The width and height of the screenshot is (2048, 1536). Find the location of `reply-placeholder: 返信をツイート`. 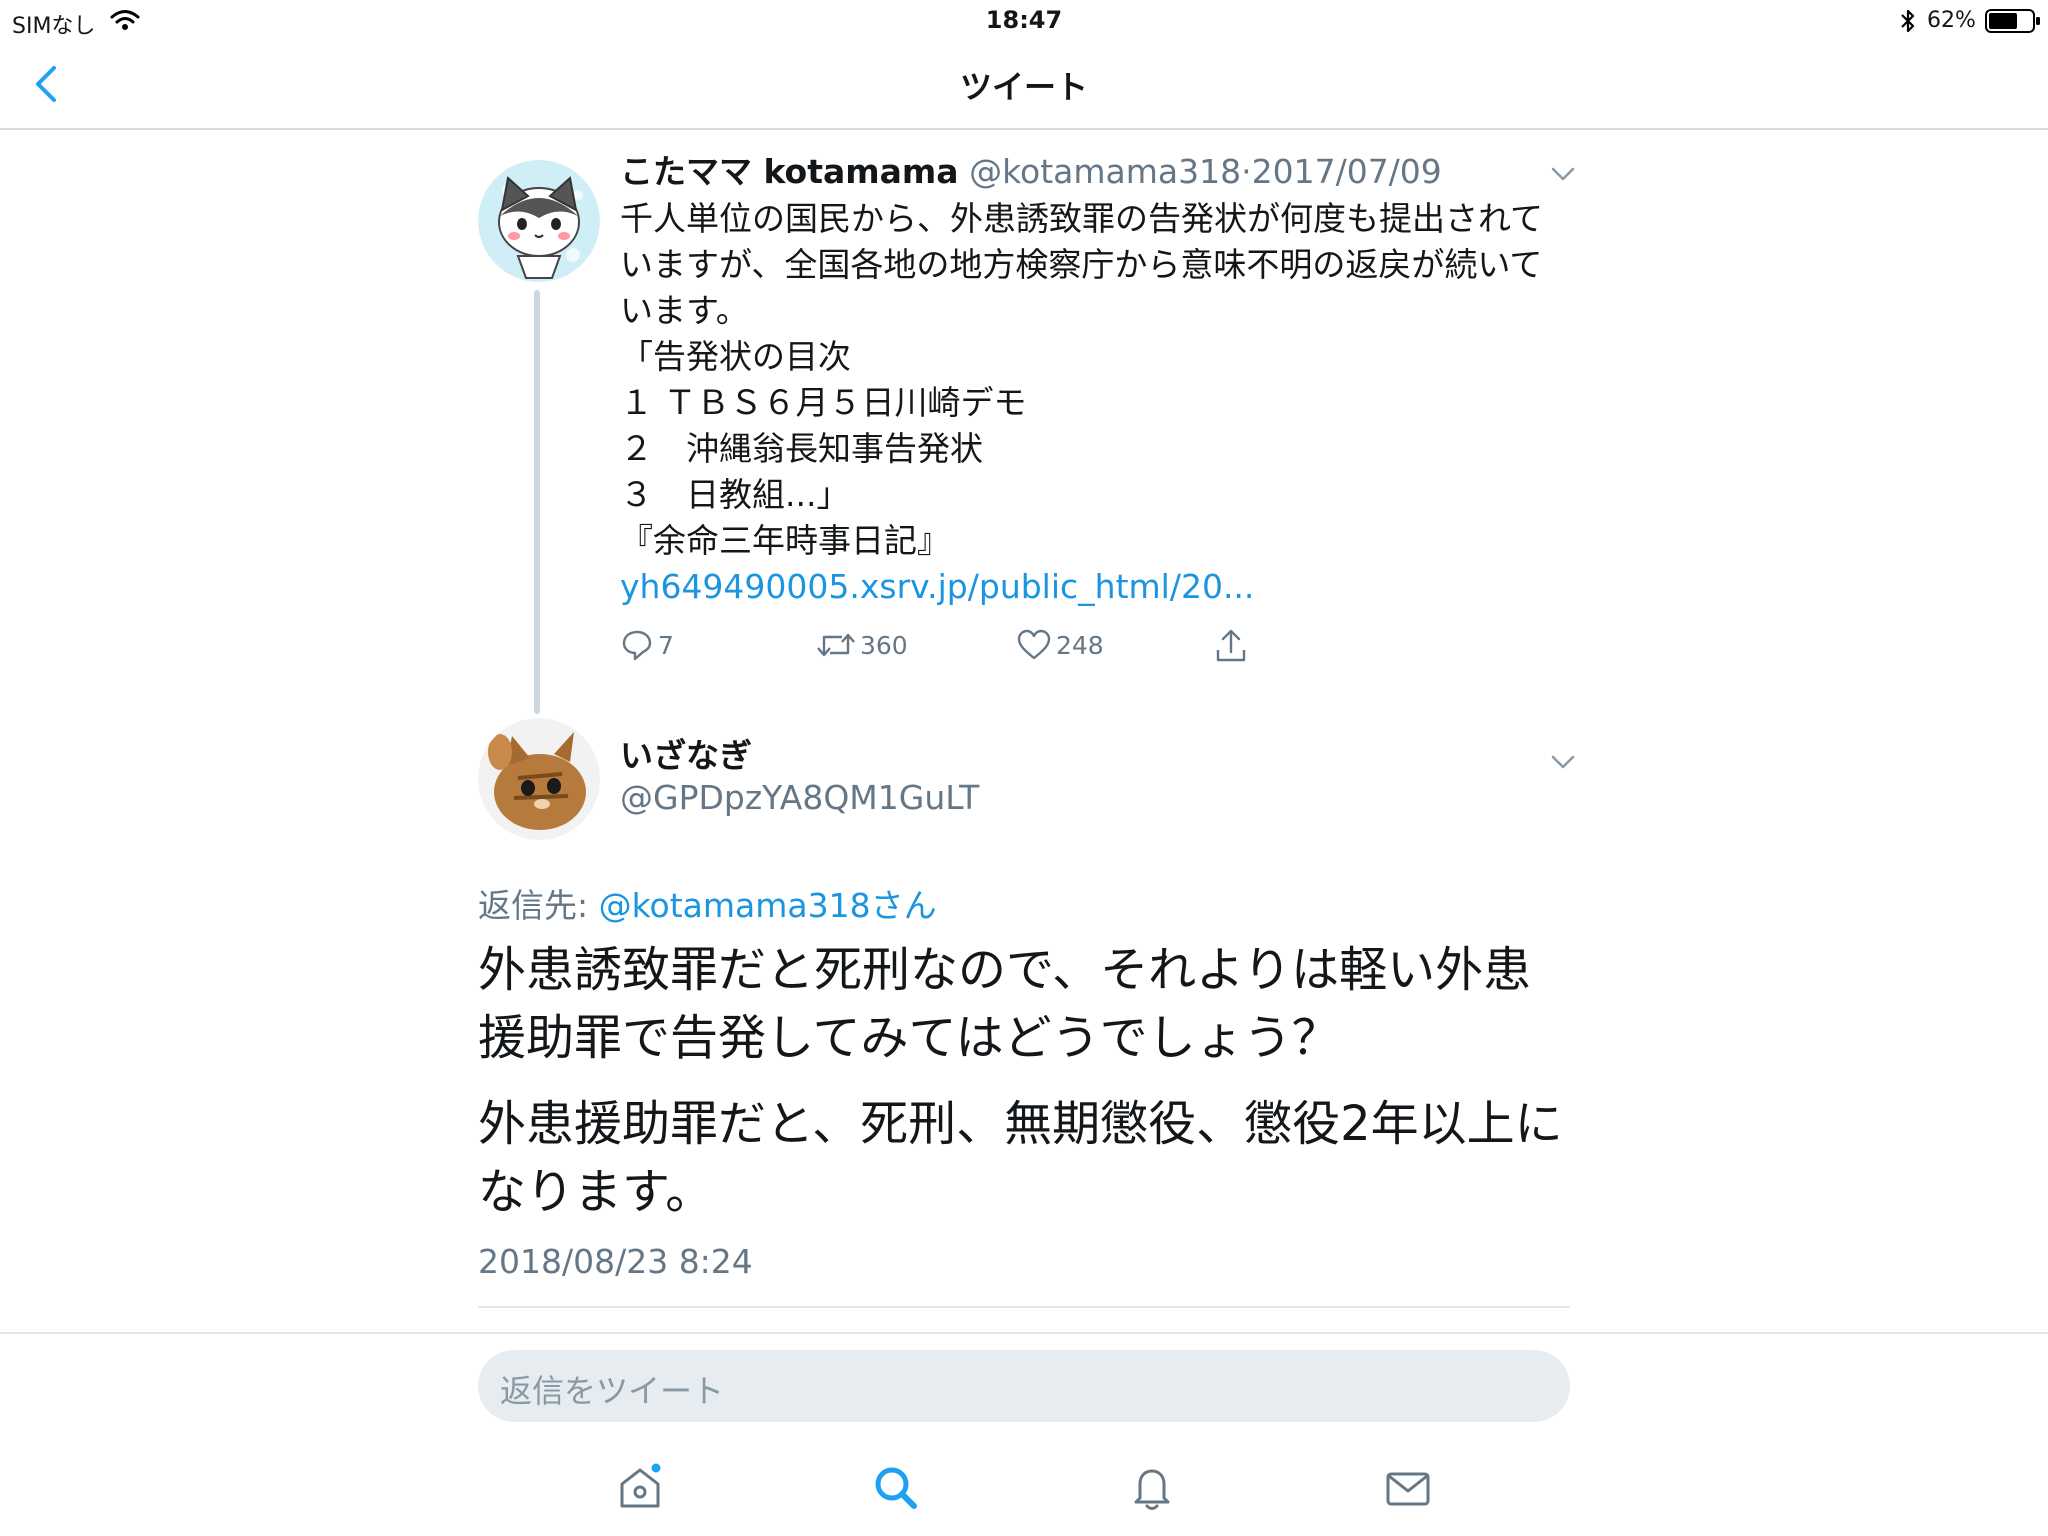

reply-placeholder: 返信をツイート is located at coordinates (612, 1391).